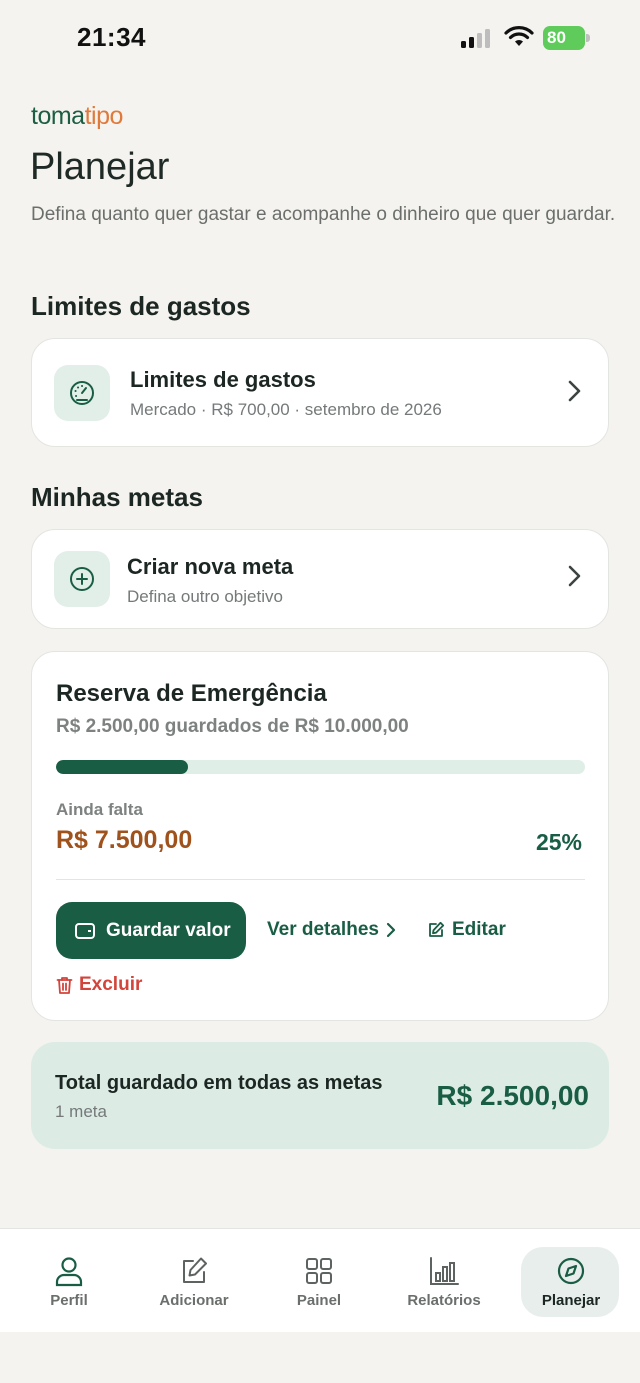 The height and width of the screenshot is (1383, 640). What do you see at coordinates (69, 1272) in the screenshot?
I see `user-icon` at bounding box center [69, 1272].